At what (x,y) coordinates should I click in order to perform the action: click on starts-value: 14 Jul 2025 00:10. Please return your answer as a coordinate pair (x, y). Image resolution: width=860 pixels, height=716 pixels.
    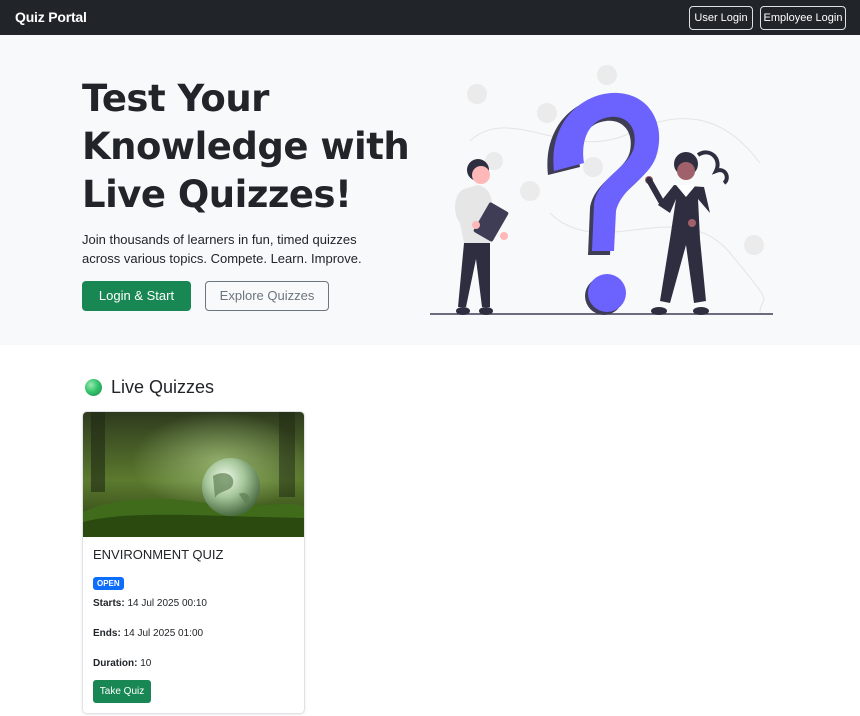
    Looking at the image, I should click on (167, 603).